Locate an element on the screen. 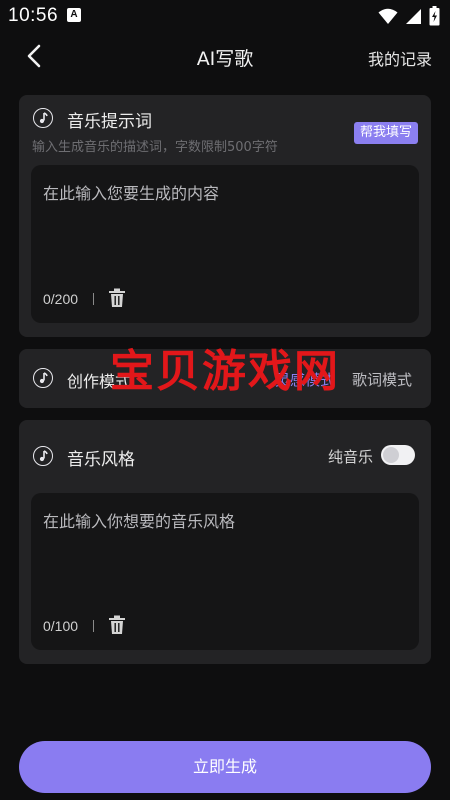 Image resolution: width=450 pixels, height=800 pixels. prompt-char-counter: 0/200 is located at coordinates (61, 299).